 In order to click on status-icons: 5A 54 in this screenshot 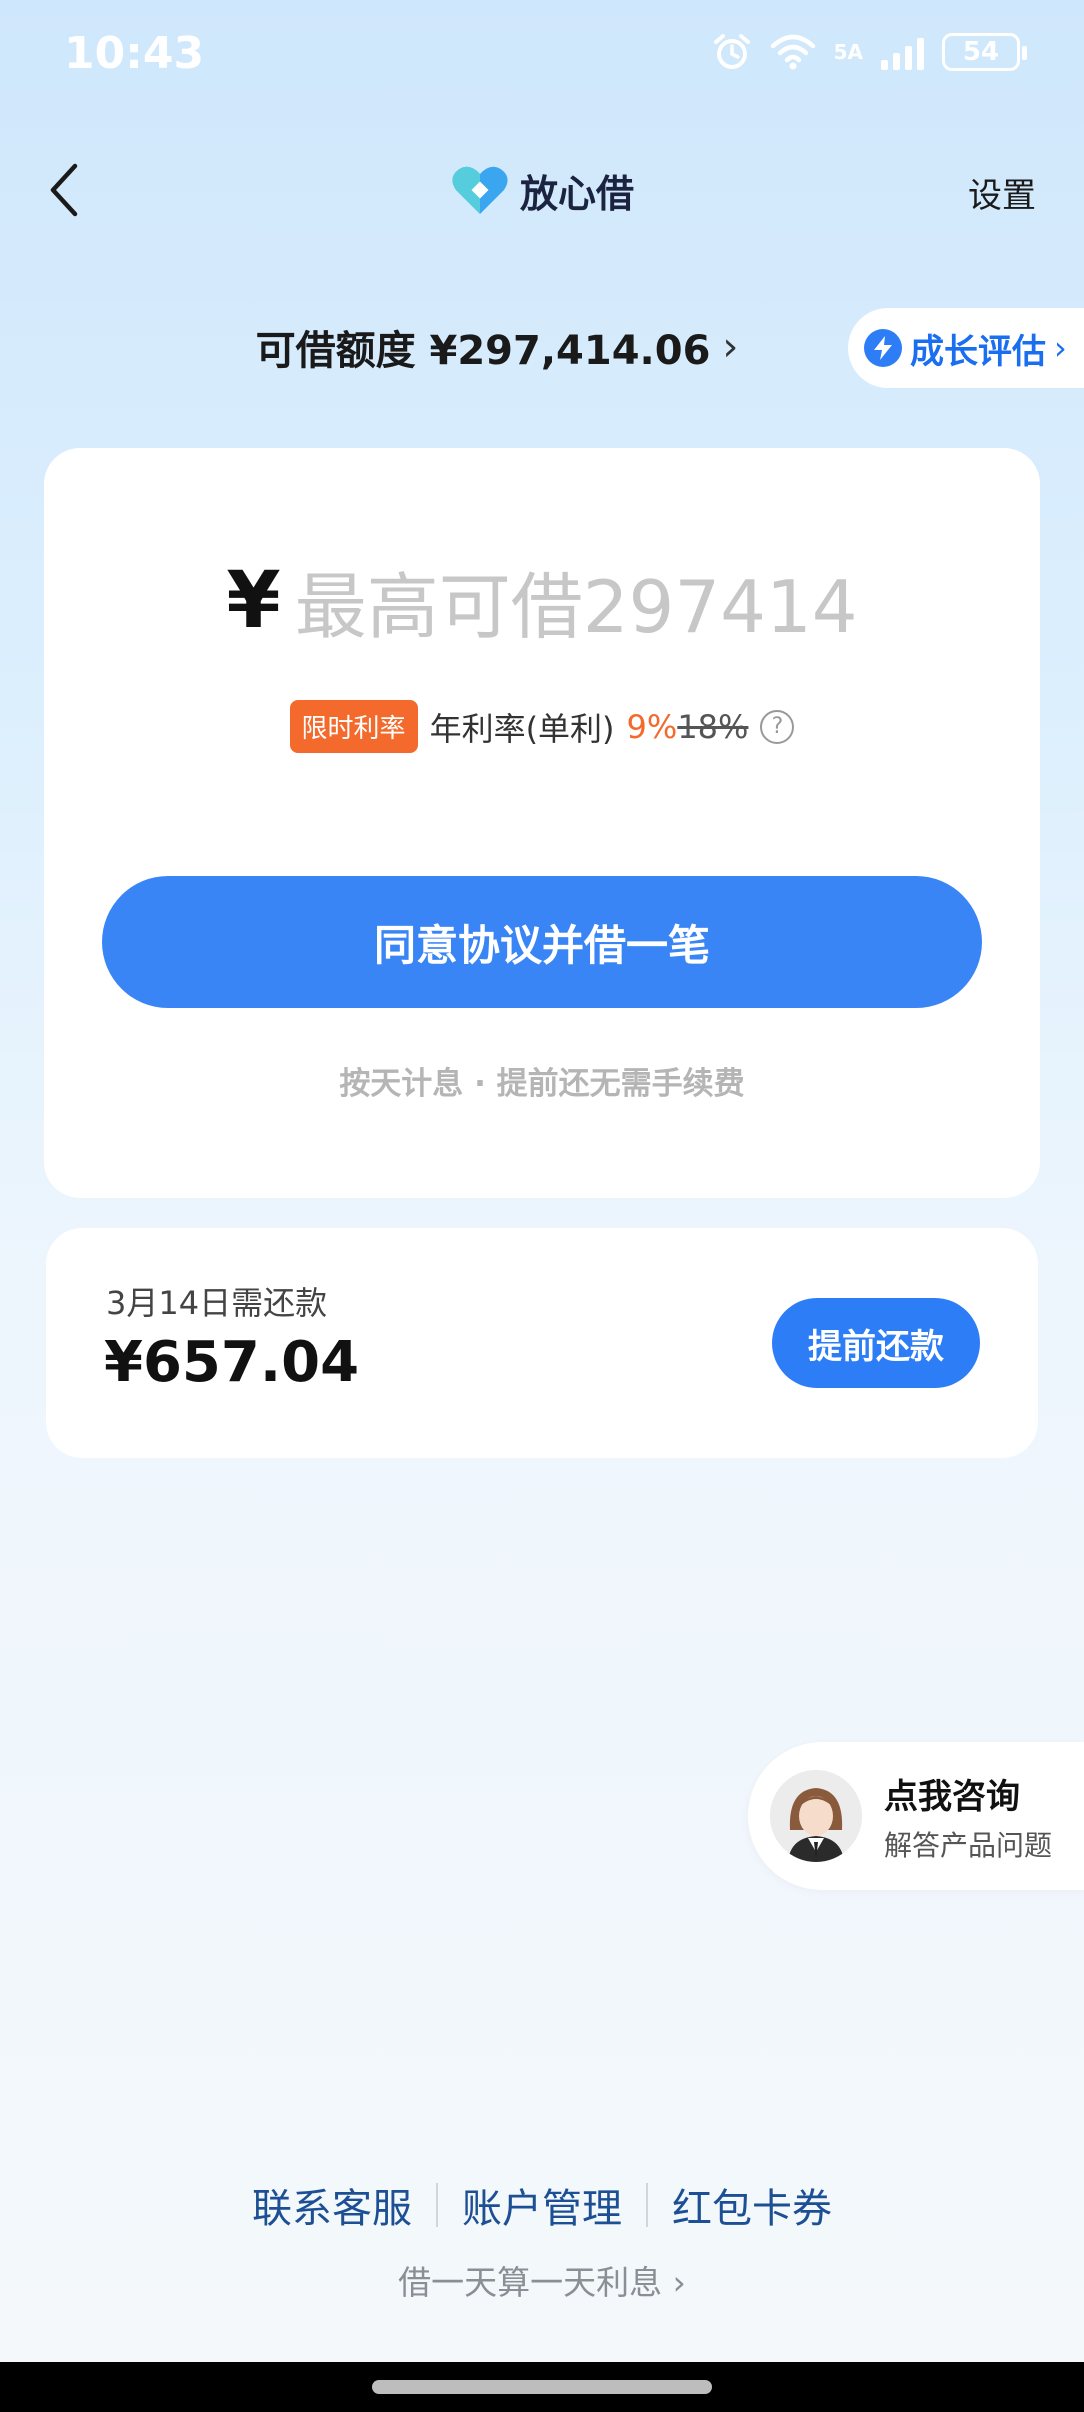, I will do `click(869, 52)`.